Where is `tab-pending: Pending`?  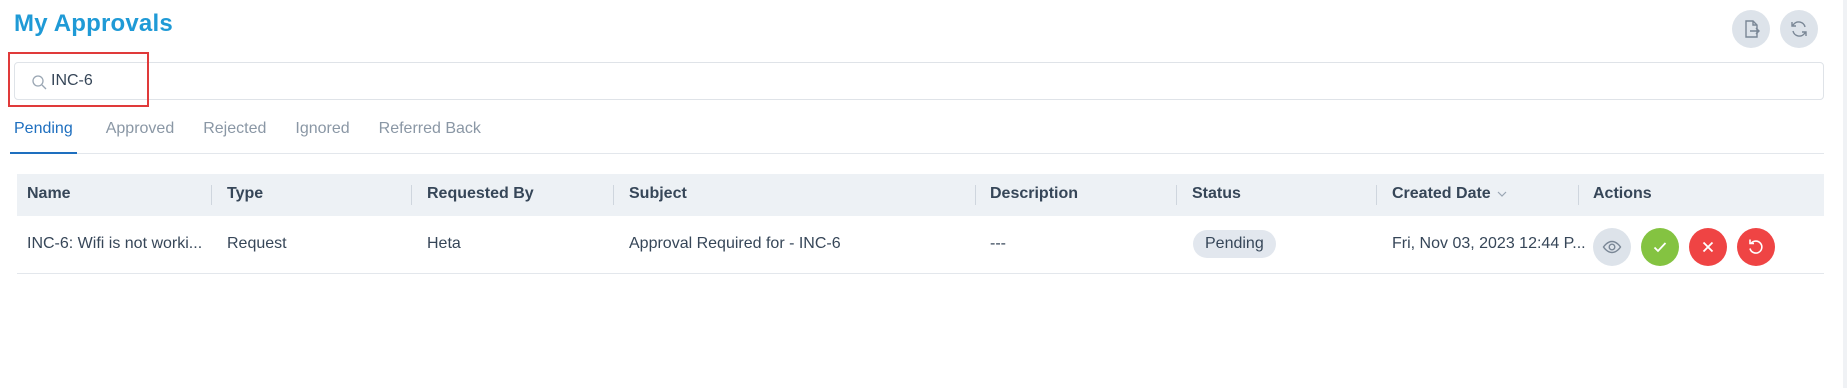
tab-pending: Pending is located at coordinates (43, 133).